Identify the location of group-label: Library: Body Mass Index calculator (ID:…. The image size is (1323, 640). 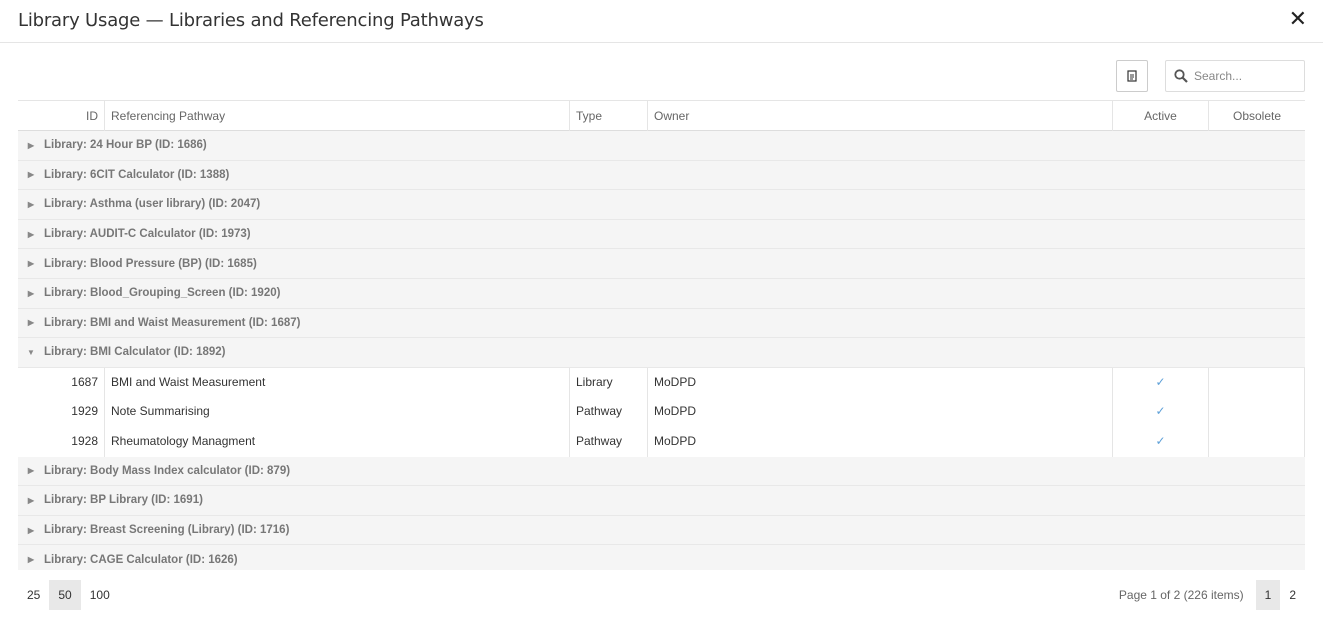
(167, 470).